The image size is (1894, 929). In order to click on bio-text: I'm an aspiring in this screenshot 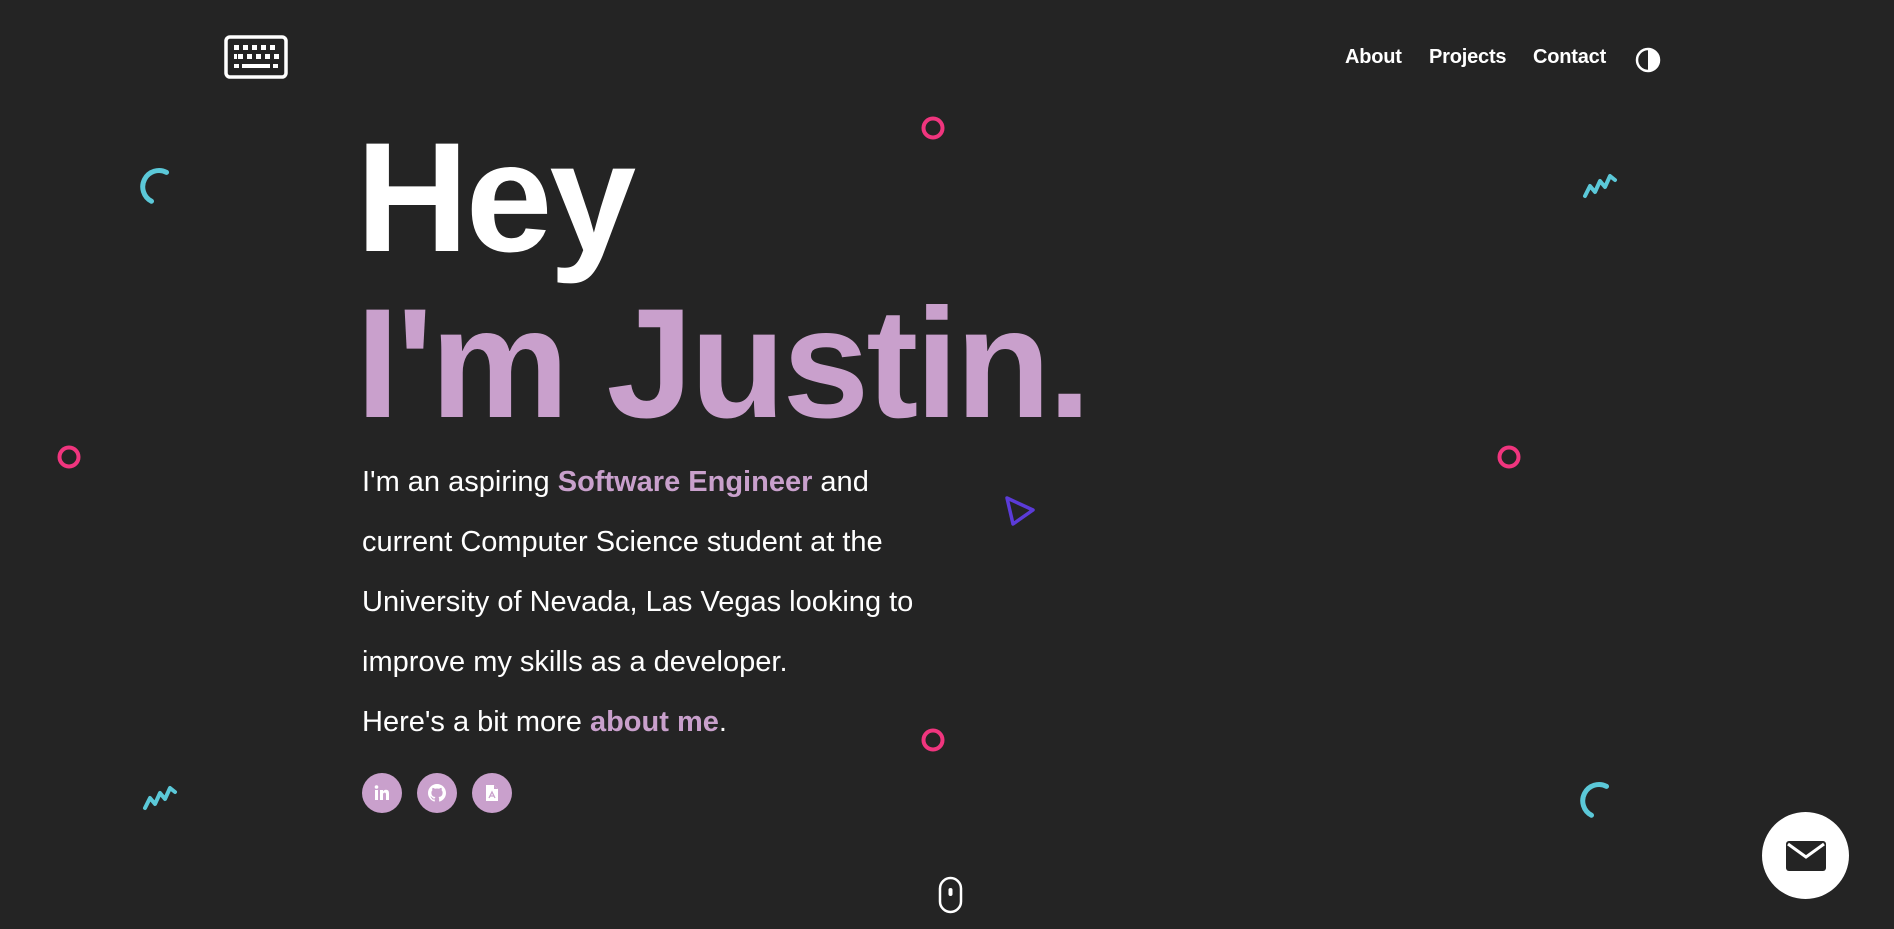, I will do `click(460, 482)`.